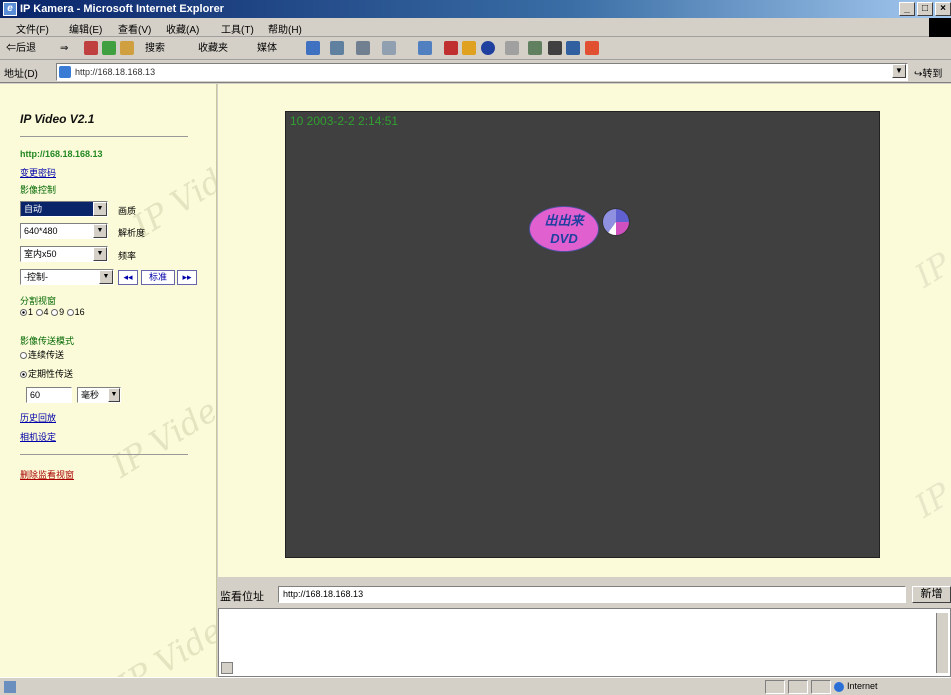 Image resolution: width=951 pixels, height=695 pixels. Describe the element at coordinates (23, 375) in the screenshot. I see `transfer-radio-periodic` at that location.